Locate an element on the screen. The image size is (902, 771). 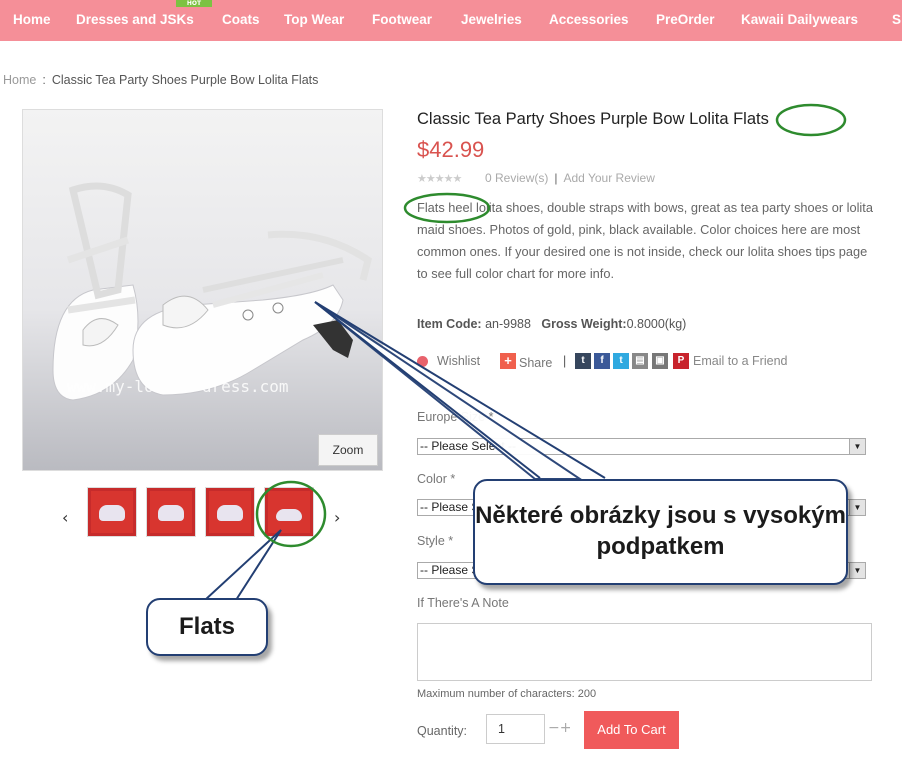
item-code-value: an-9988 is located at coordinates (508, 324).